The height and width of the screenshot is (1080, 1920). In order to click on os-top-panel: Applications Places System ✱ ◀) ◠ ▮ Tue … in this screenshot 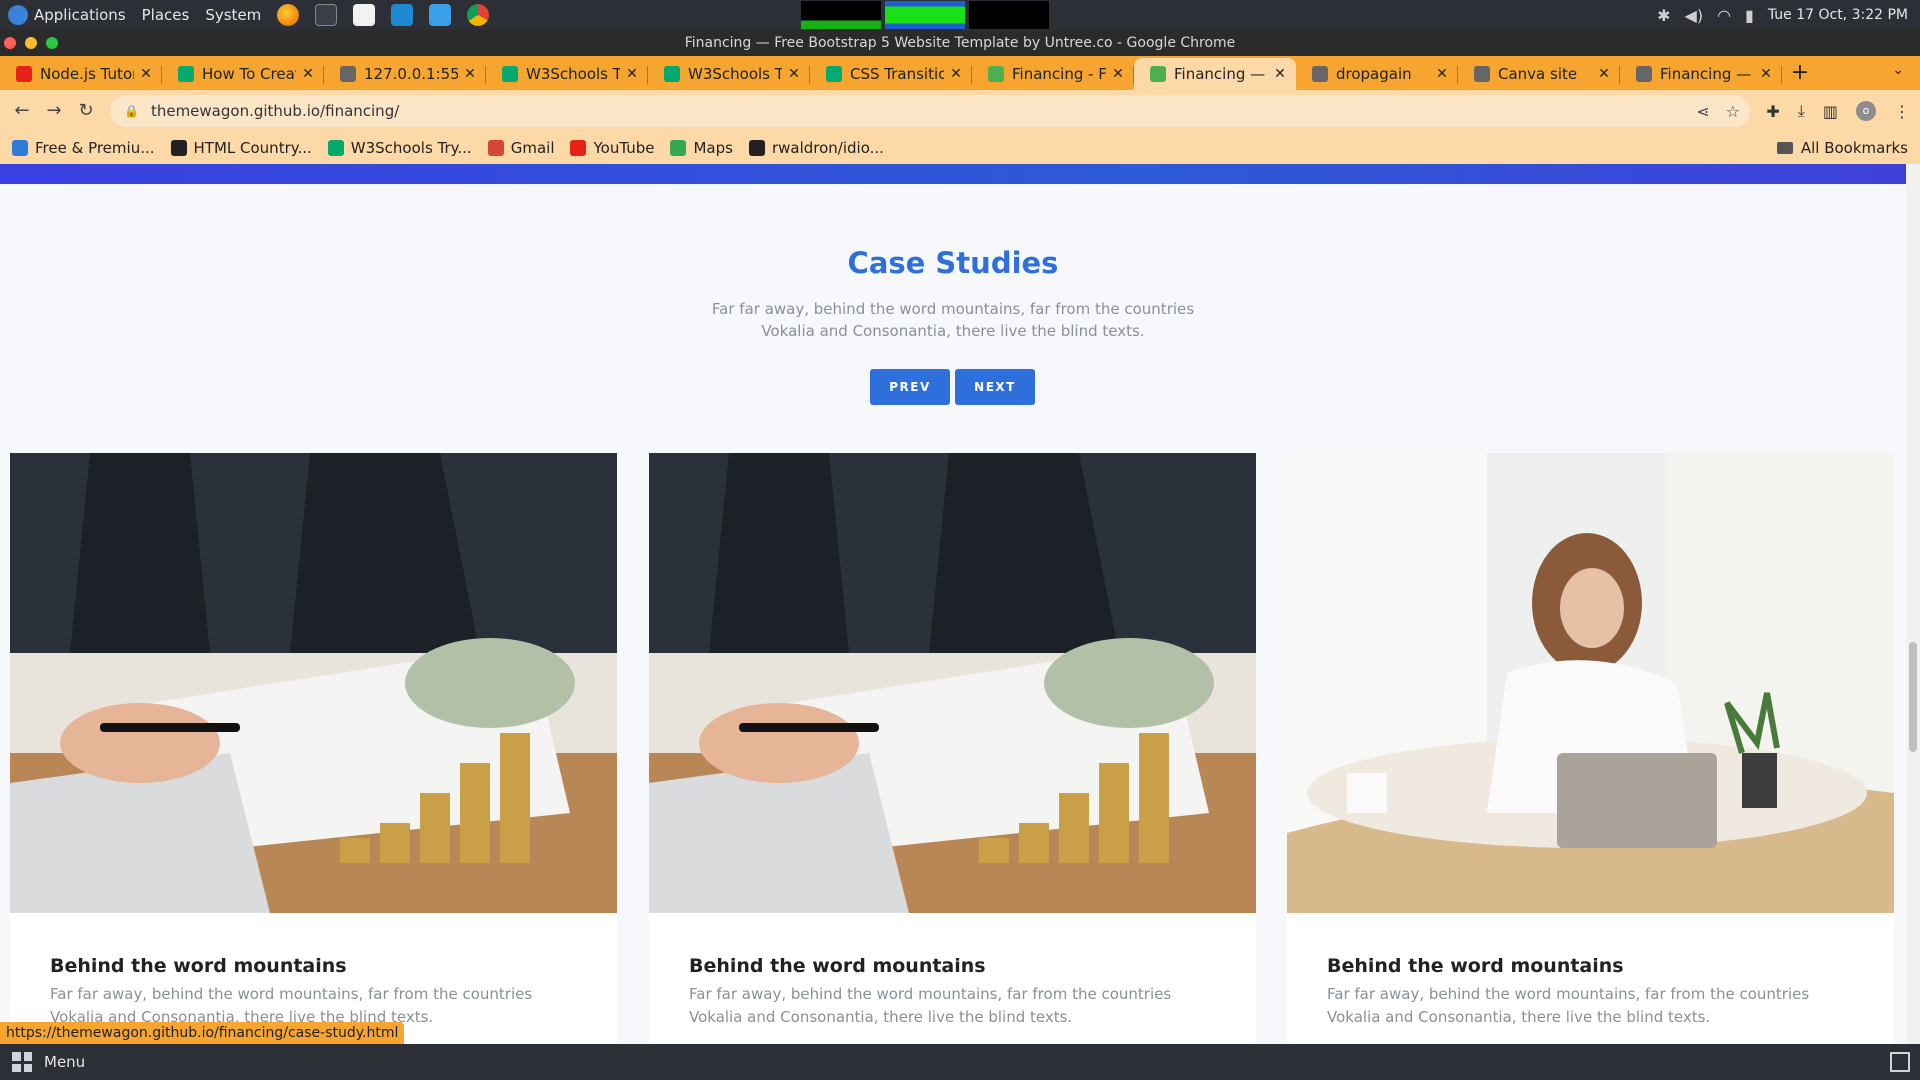, I will do `click(960, 15)`.